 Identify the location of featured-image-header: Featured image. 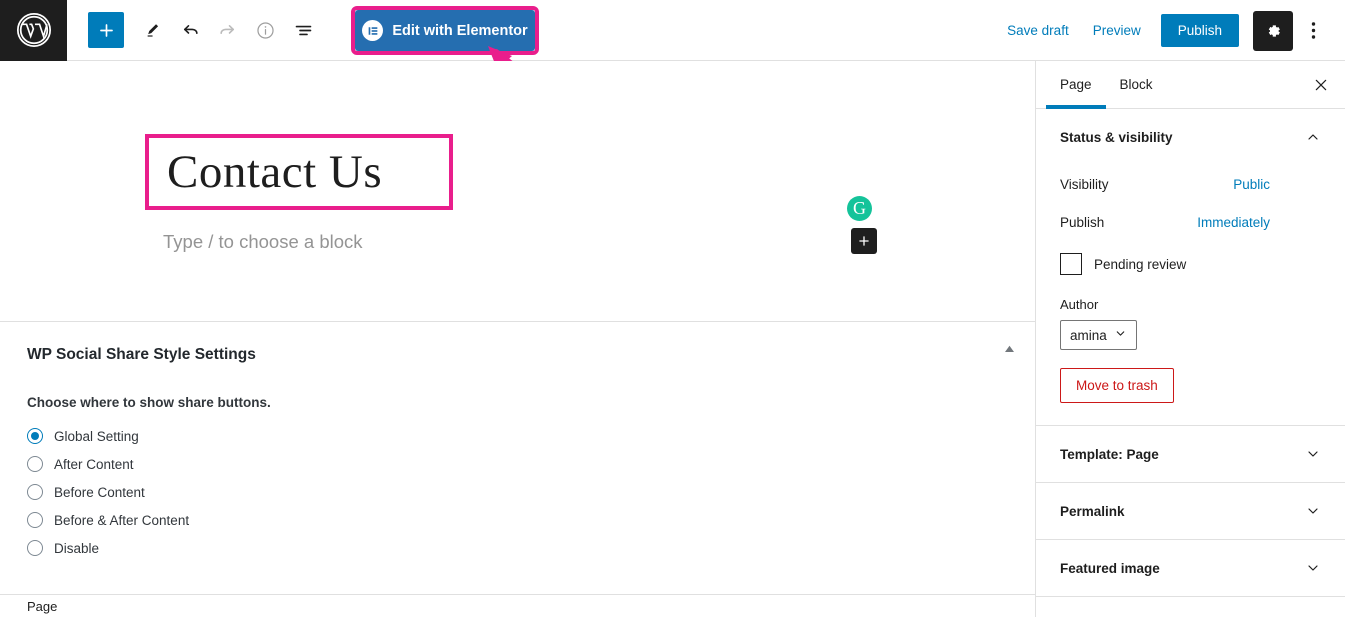
(1190, 568).